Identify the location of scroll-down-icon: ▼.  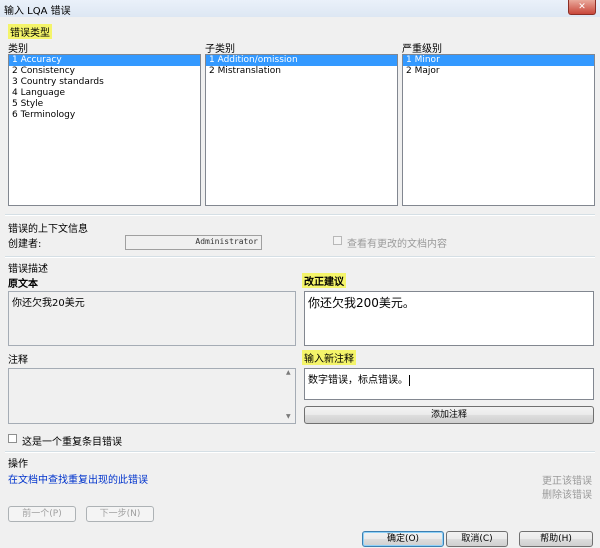
(288, 416).